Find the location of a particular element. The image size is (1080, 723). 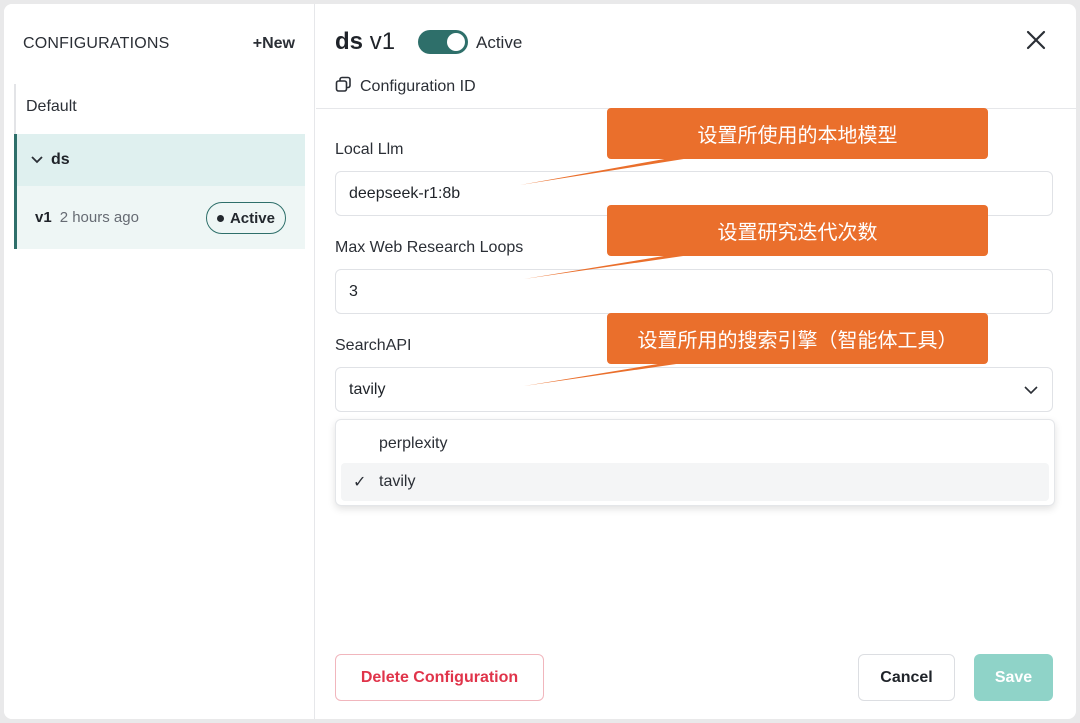

active-toggle is located at coordinates (443, 42).